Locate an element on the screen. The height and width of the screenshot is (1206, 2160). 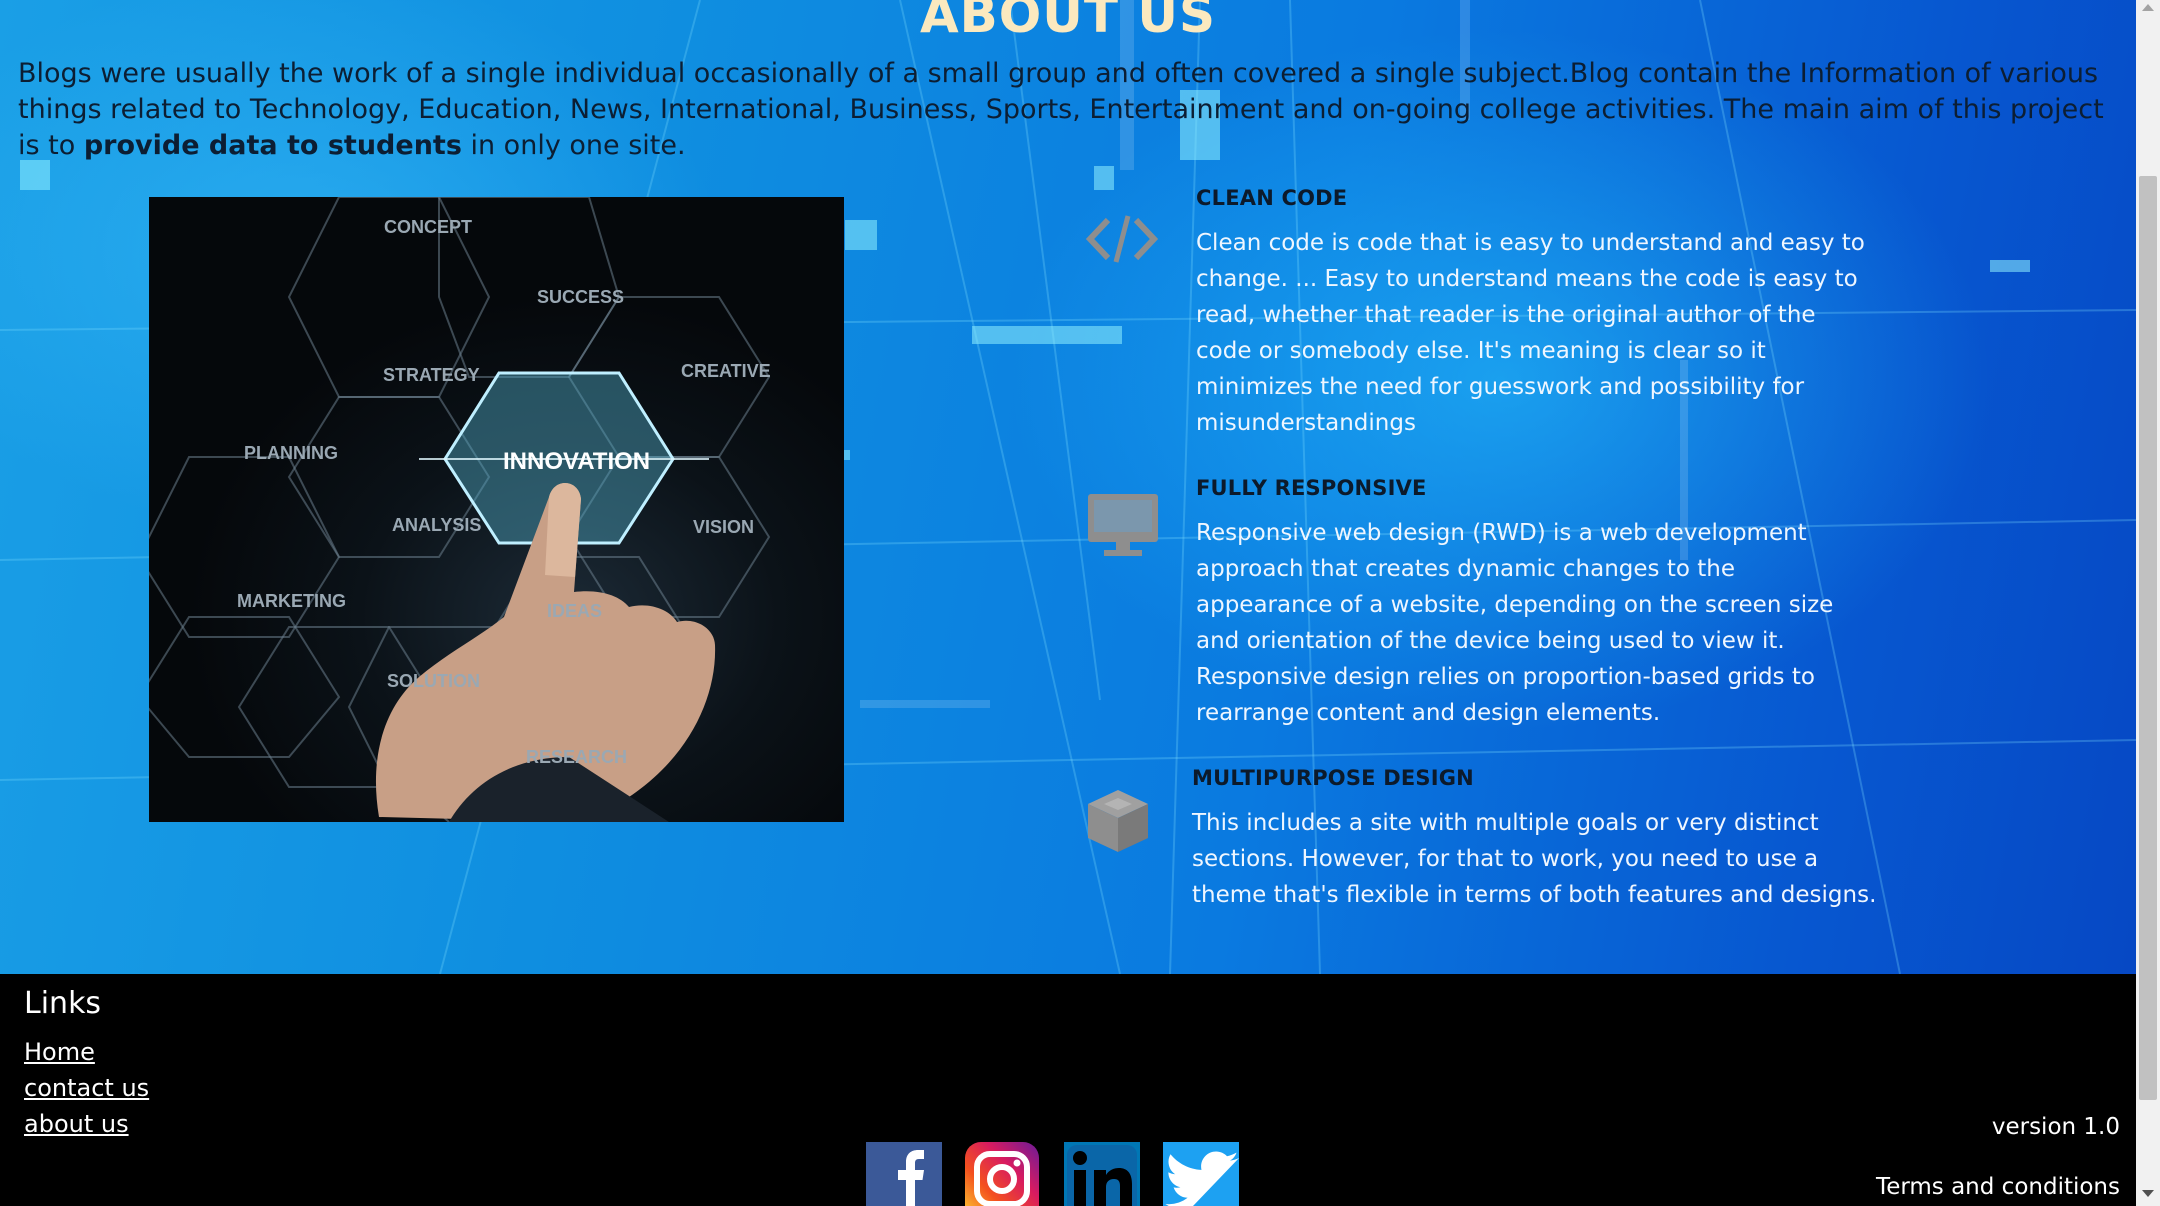
linkedin-icon is located at coordinates (1102, 1174).